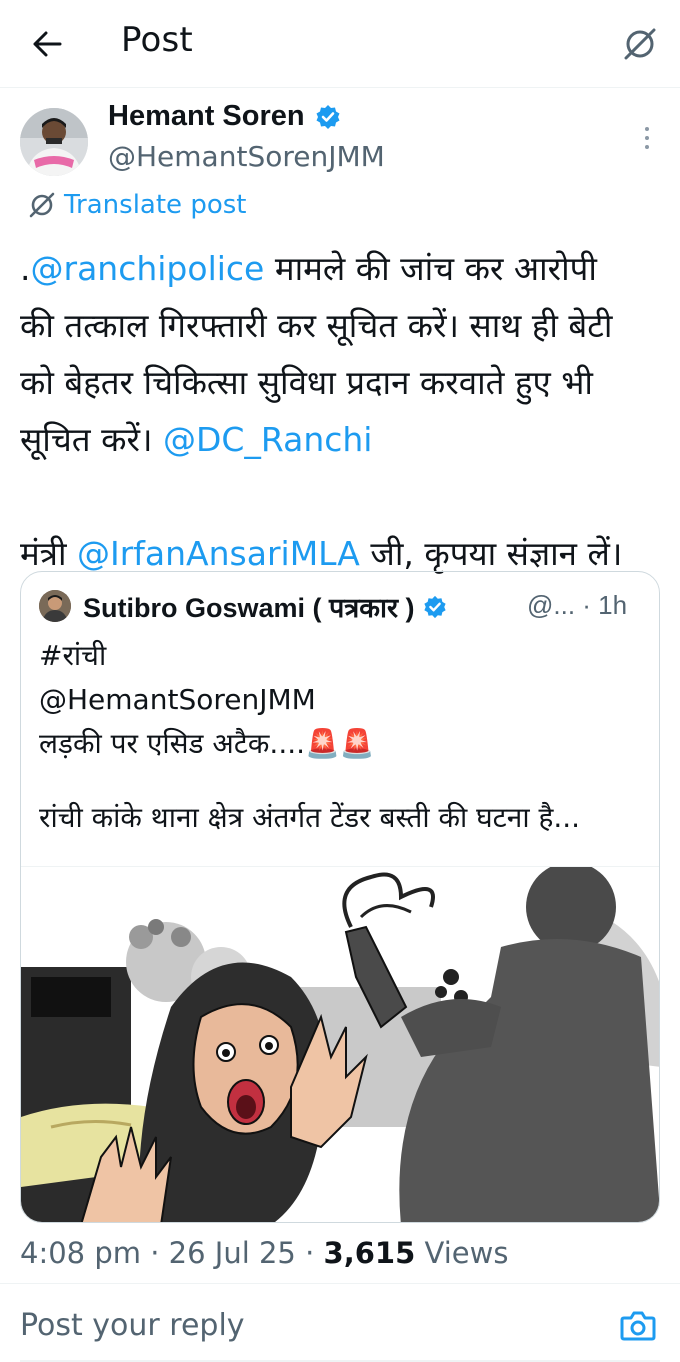 This screenshot has height=1362, width=680. I want to click on quoted-handle-time: @... · 1h, so click(577, 605).